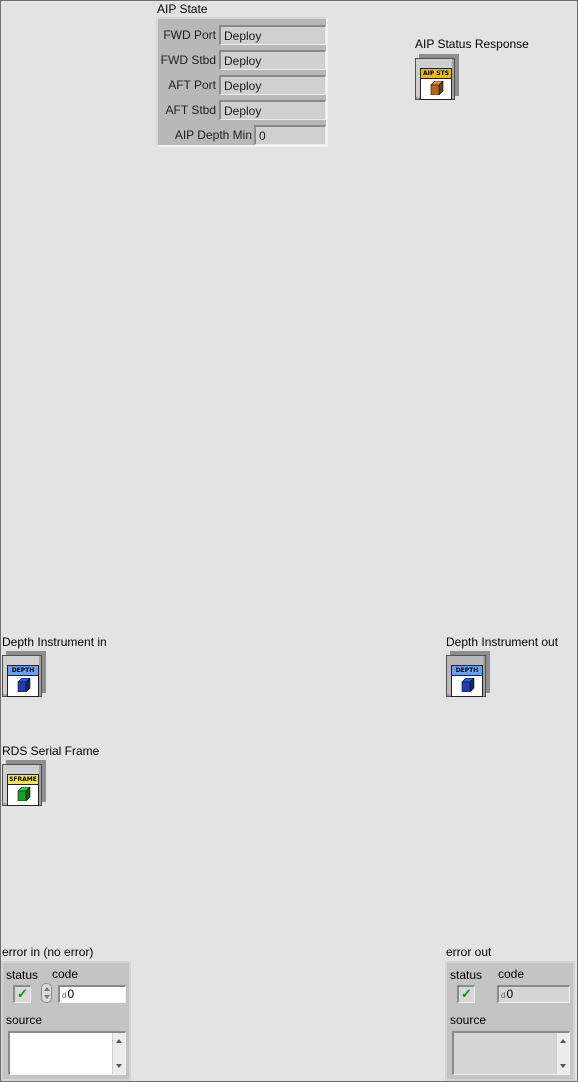 The image size is (578, 1082). What do you see at coordinates (92, 994) in the screenshot?
I see `code-input: d0` at bounding box center [92, 994].